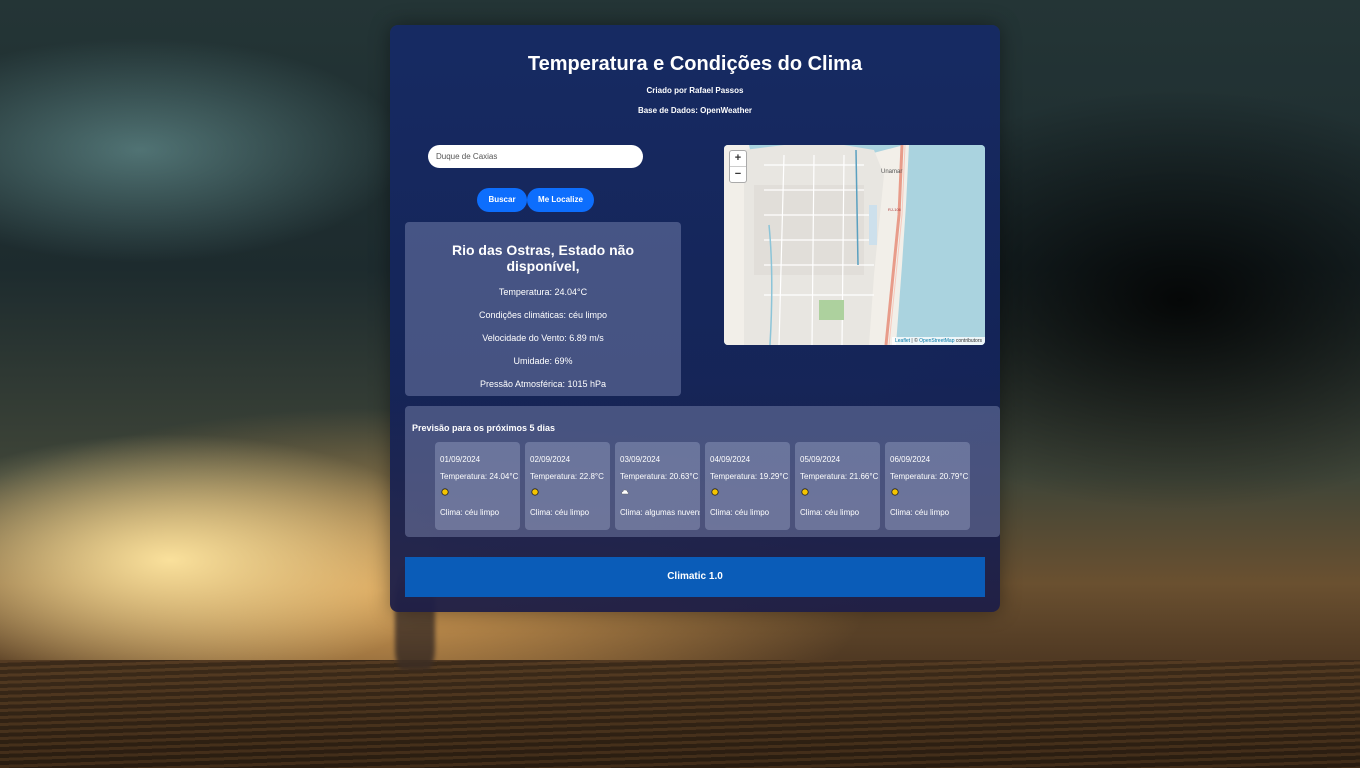 The width and height of the screenshot is (1360, 768). What do you see at coordinates (543, 338) in the screenshot?
I see `current-wind: Velocidade do Vento: 6.89 m/s` at bounding box center [543, 338].